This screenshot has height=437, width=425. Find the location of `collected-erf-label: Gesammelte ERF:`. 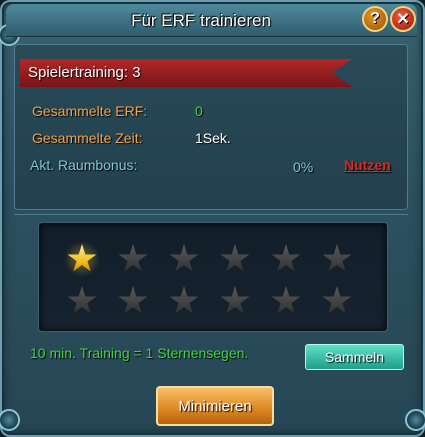

collected-erf-label: Gesammelte ERF: is located at coordinates (90, 111).